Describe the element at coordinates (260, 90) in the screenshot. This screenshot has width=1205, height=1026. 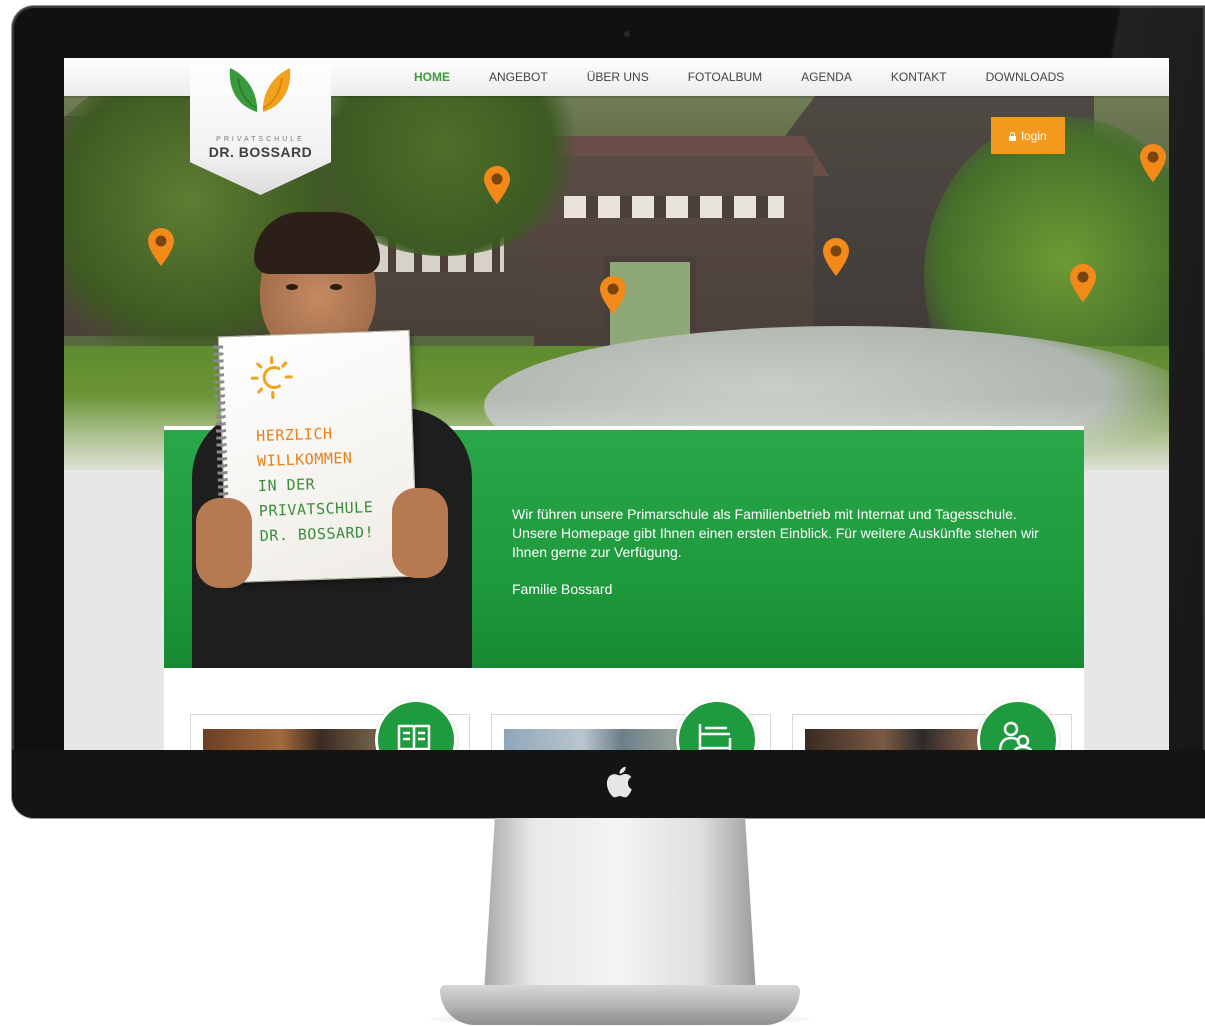
I see `leaf-logo-icon` at that location.